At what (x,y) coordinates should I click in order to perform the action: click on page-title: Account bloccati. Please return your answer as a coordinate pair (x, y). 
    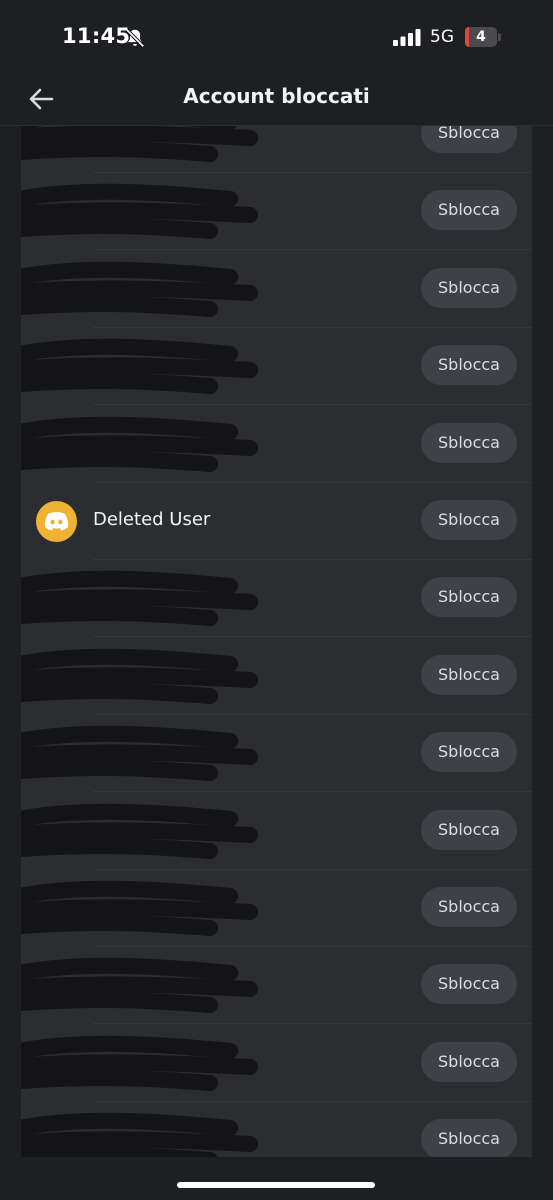
    Looking at the image, I should click on (276, 96).